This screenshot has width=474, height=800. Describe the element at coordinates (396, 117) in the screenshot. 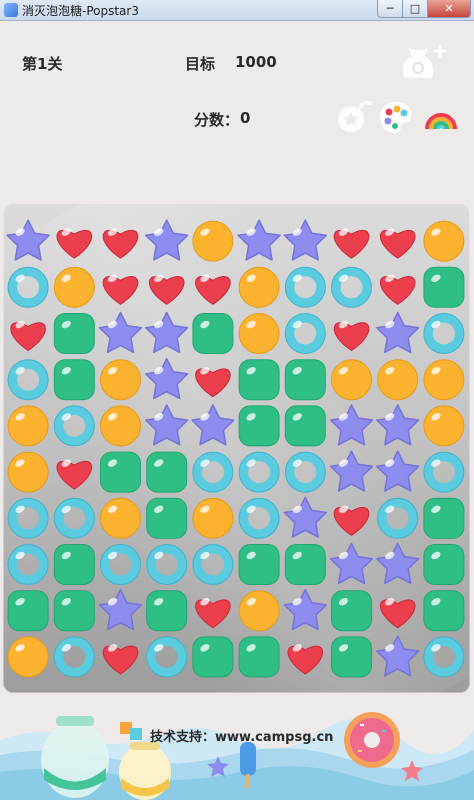

I see `palette-icon` at that location.